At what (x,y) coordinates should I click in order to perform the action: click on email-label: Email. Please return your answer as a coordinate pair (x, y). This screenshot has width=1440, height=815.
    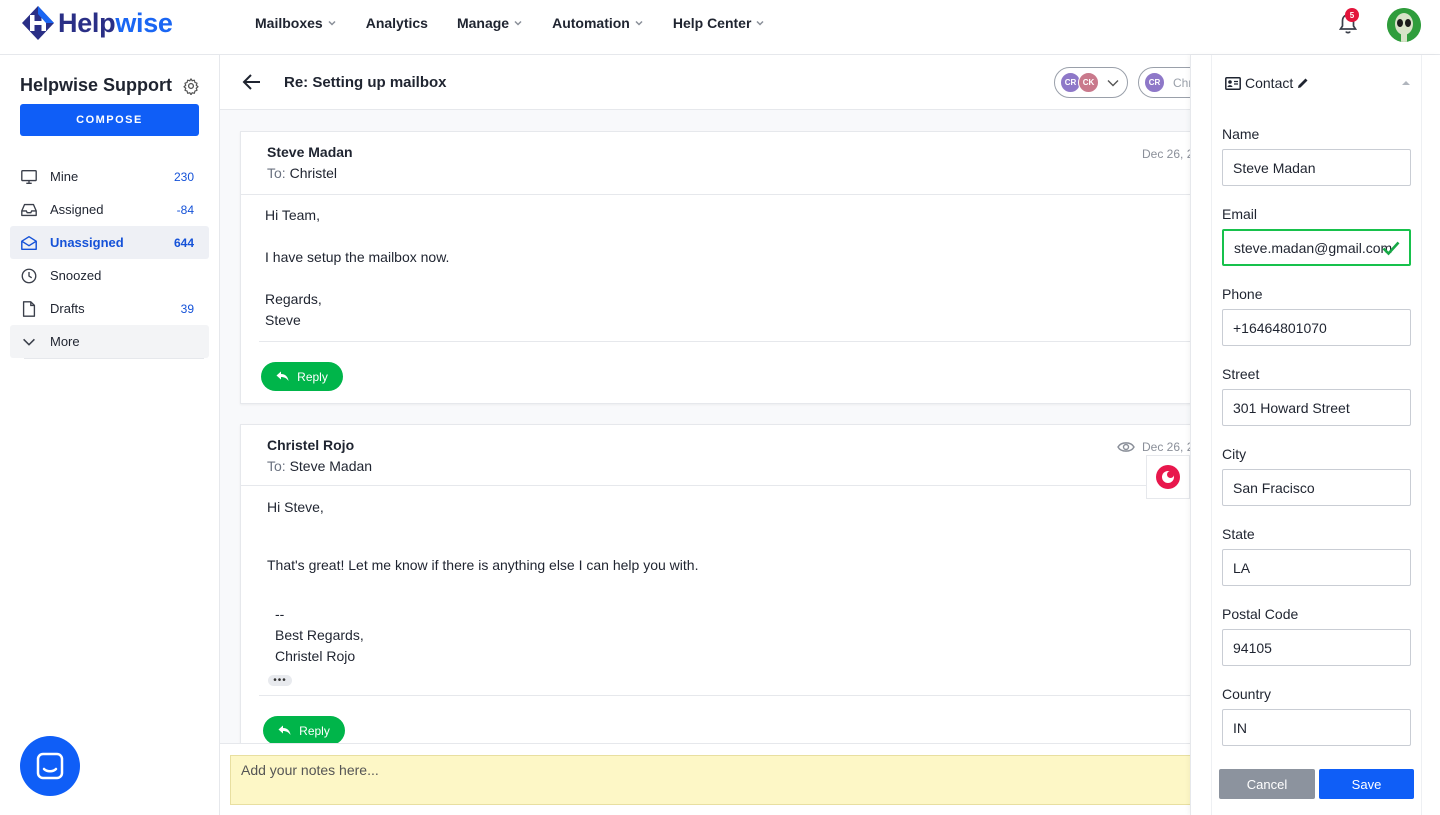
    Looking at the image, I should click on (1240, 214).